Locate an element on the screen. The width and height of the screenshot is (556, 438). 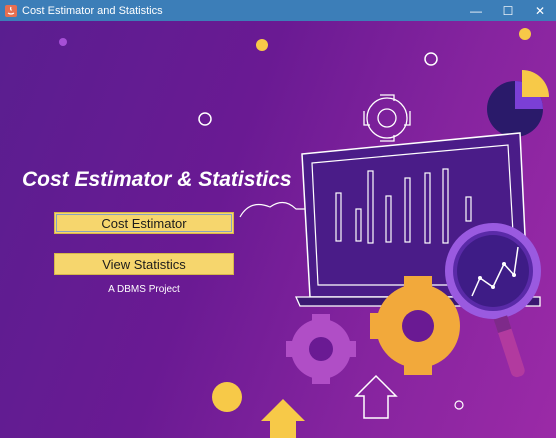
pie-chart-icon is located at coordinates (518, 103).